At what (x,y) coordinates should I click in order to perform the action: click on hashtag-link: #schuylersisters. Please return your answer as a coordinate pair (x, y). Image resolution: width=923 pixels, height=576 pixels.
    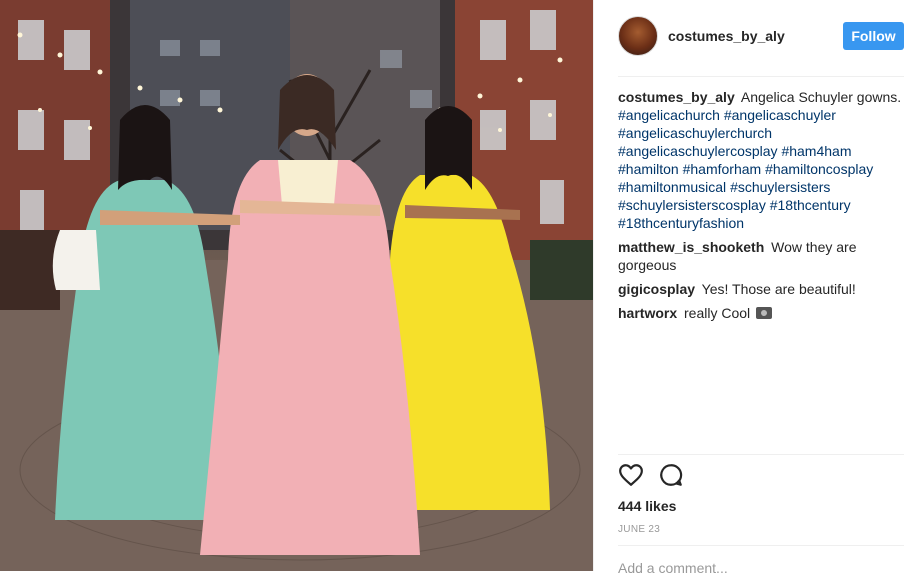
    Looking at the image, I should click on (780, 187).